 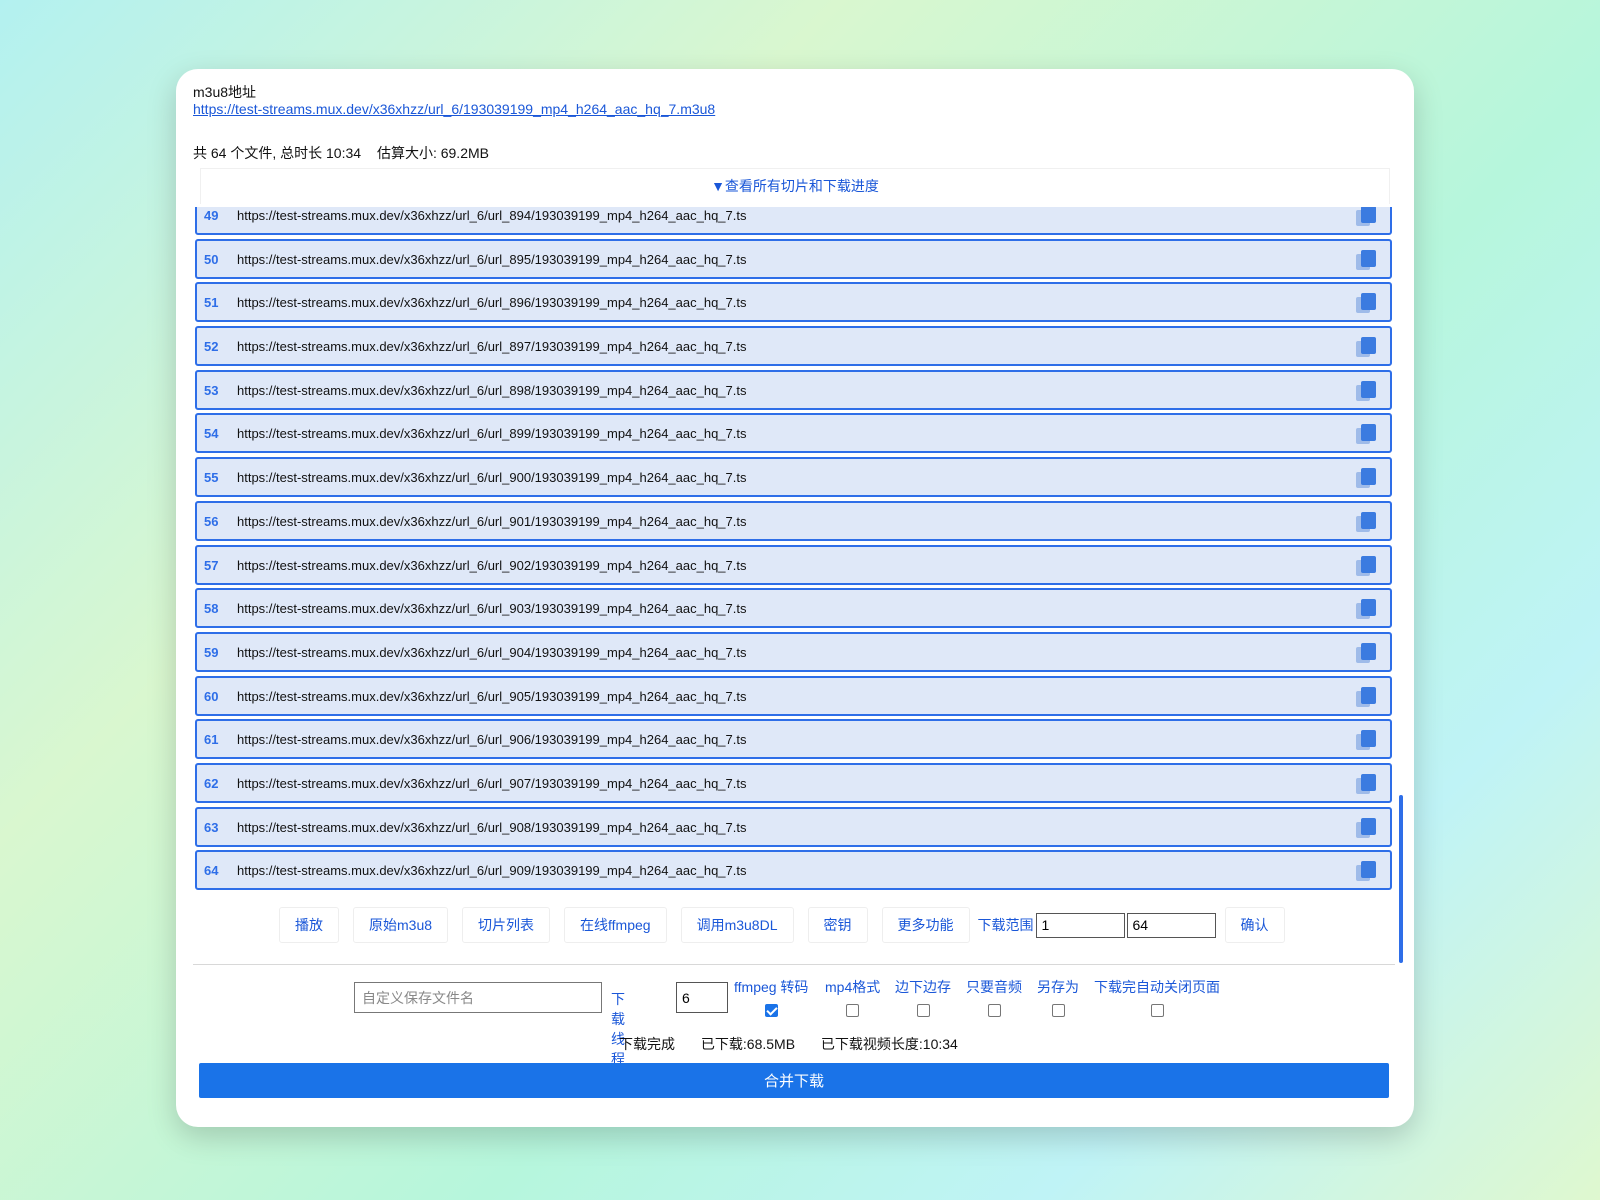 I want to click on segment-number: 62, so click(x=211, y=783).